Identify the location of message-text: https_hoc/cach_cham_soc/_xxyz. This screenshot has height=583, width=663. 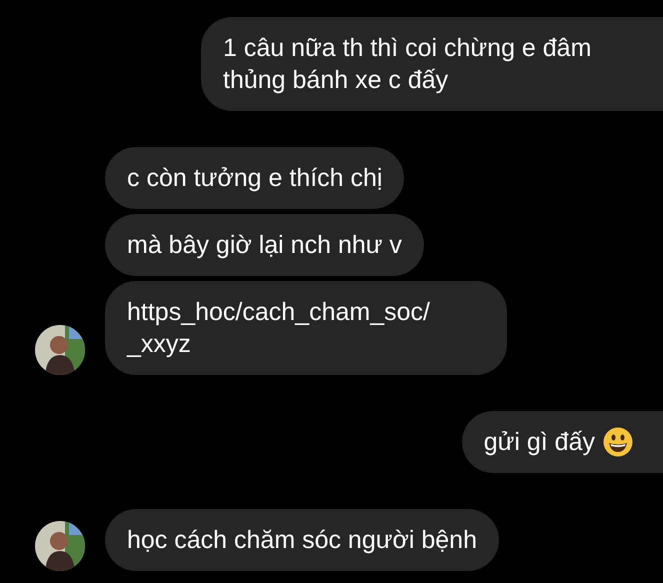
(279, 328).